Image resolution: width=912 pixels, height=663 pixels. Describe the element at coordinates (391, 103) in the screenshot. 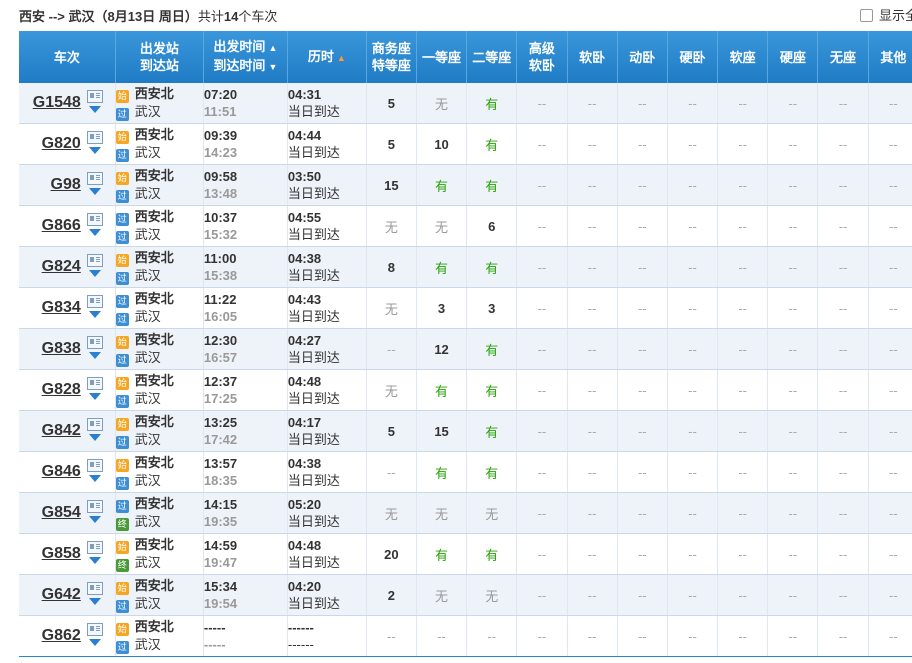

I see `seat-availability: 5` at that location.